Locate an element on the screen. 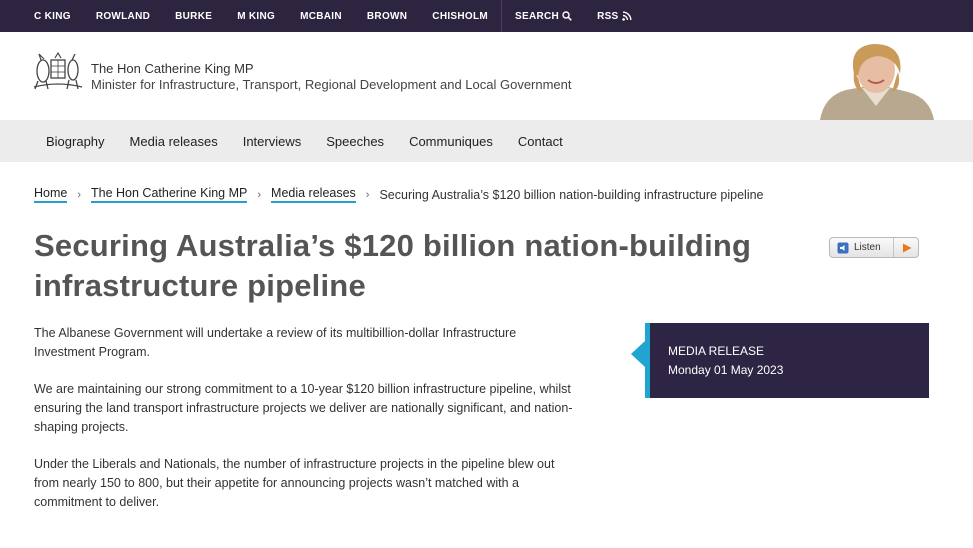 This screenshot has width=973, height=548. nav-item-media-releases: Media releases is located at coordinates (174, 141).